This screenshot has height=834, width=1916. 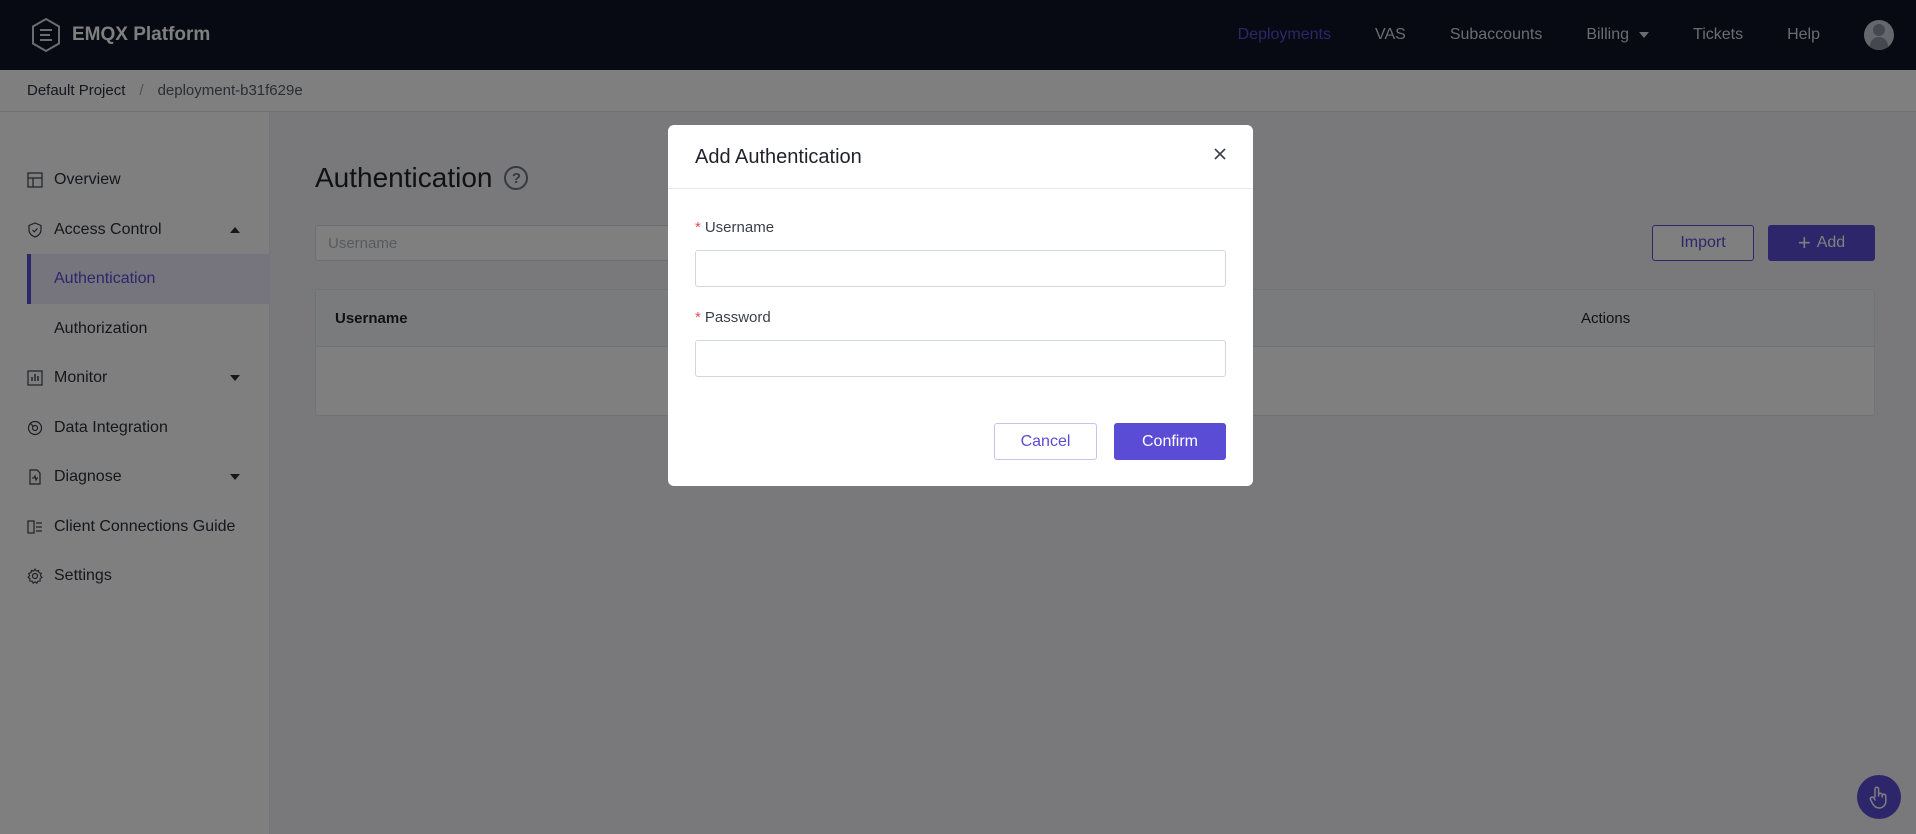 I want to click on password-field, so click(x=960, y=358).